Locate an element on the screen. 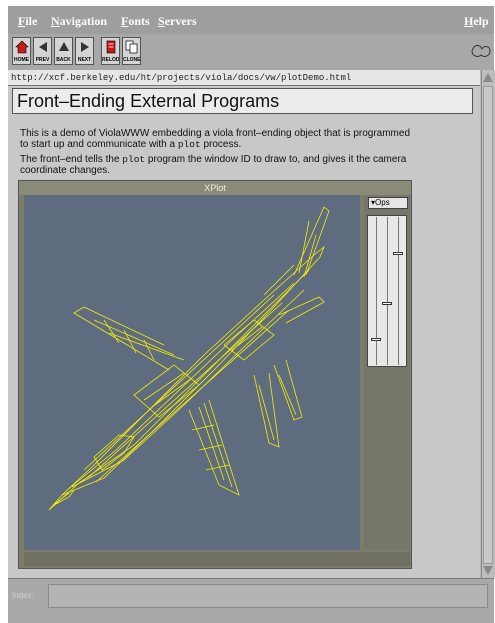 The height and width of the screenshot is (623, 495). prev-button: PREV is located at coordinates (42, 51).